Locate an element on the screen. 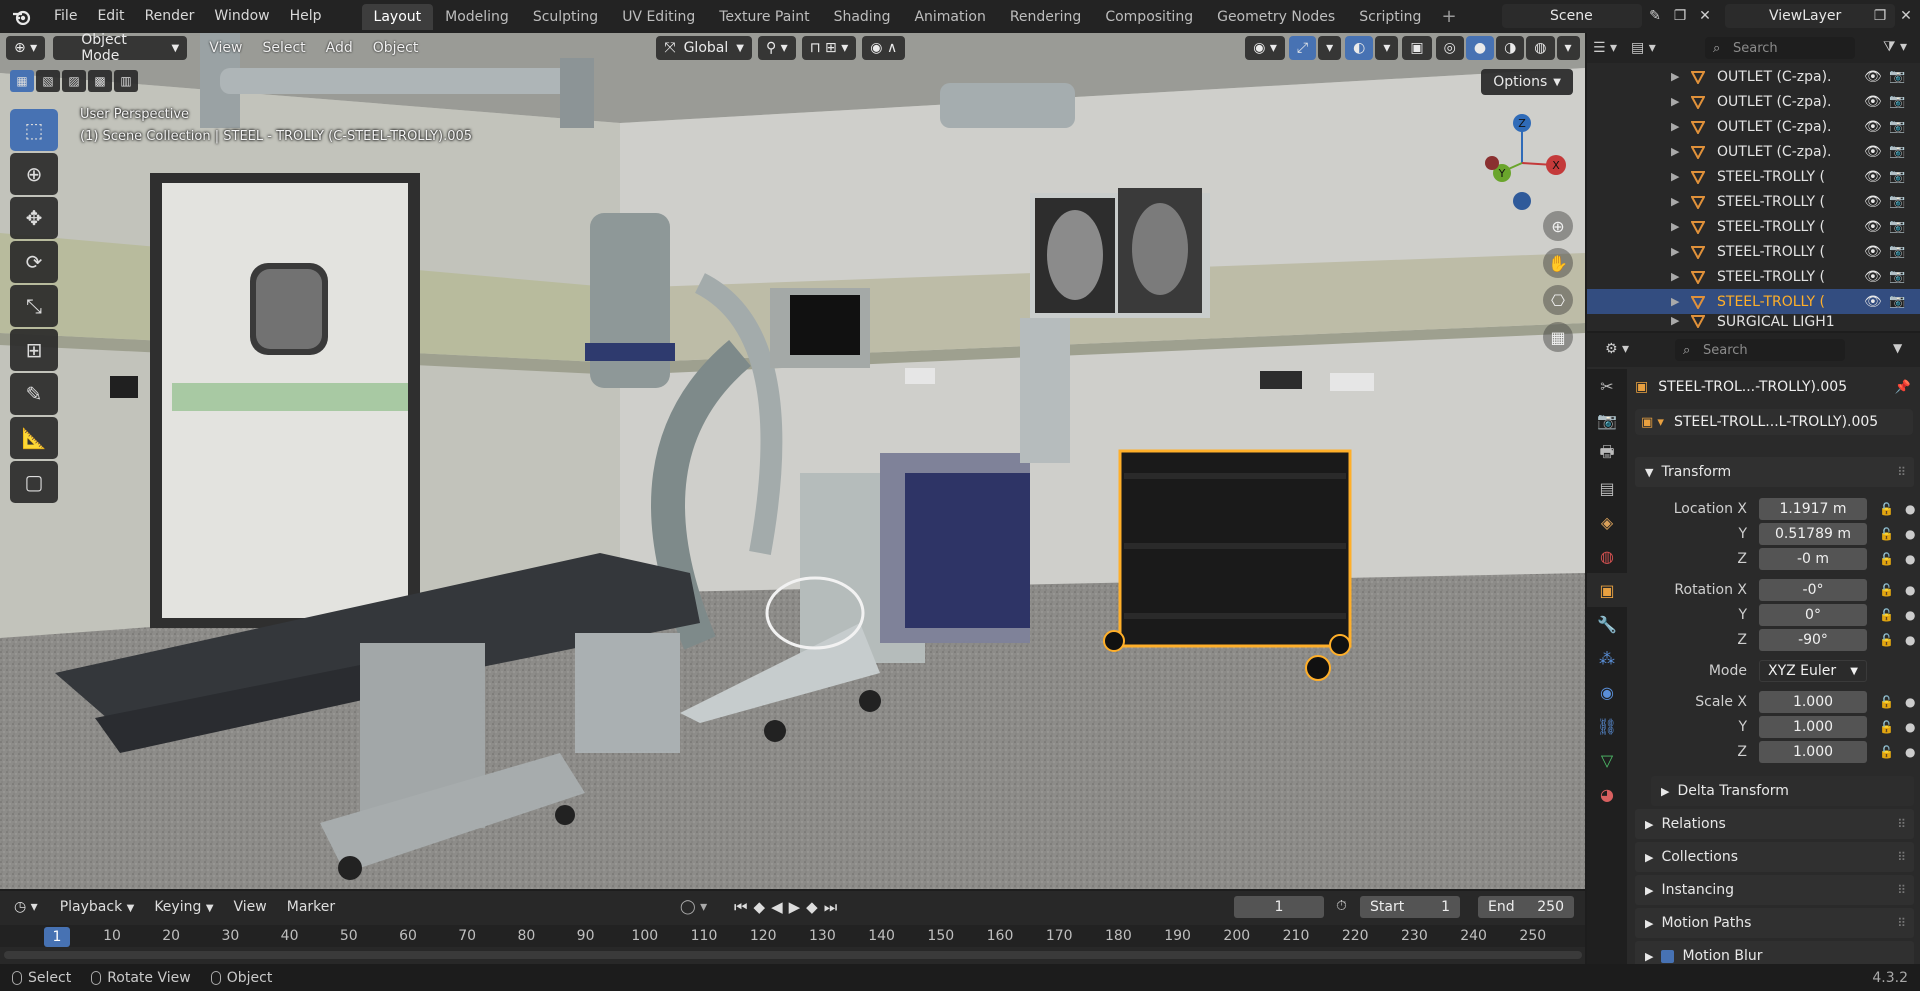 The image size is (1920, 991). location-y-field: 0.51789 m is located at coordinates (1813, 534).